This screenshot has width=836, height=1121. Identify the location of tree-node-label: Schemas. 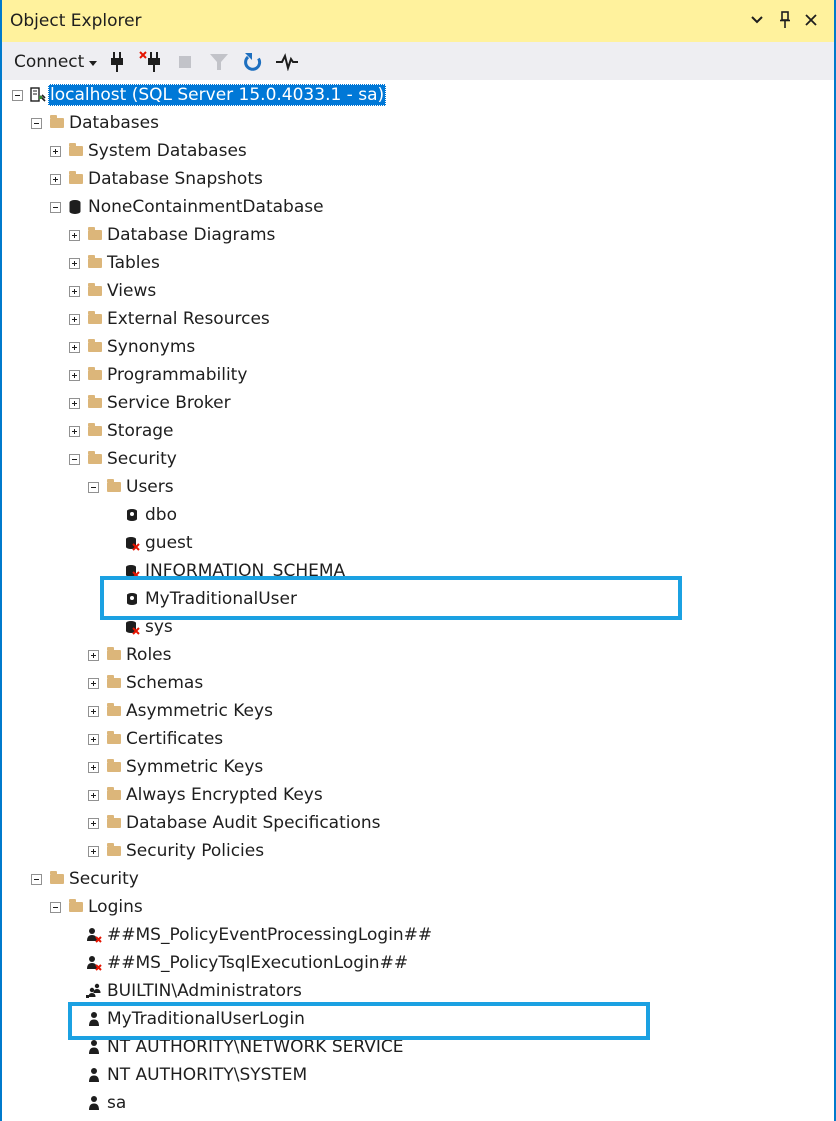
(165, 683).